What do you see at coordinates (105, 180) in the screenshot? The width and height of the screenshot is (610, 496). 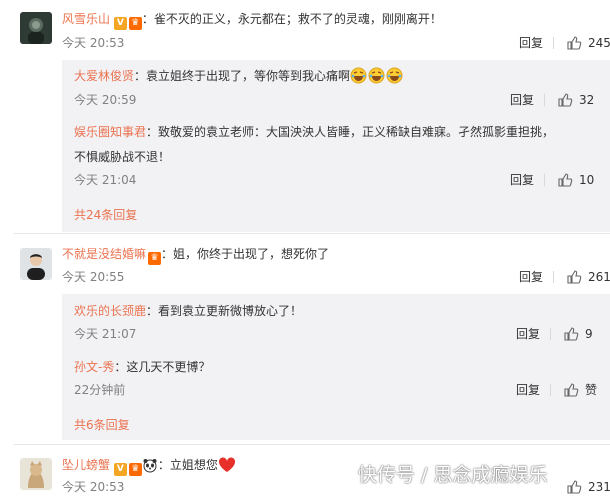 I see `timestamp: 今天 21:04` at bounding box center [105, 180].